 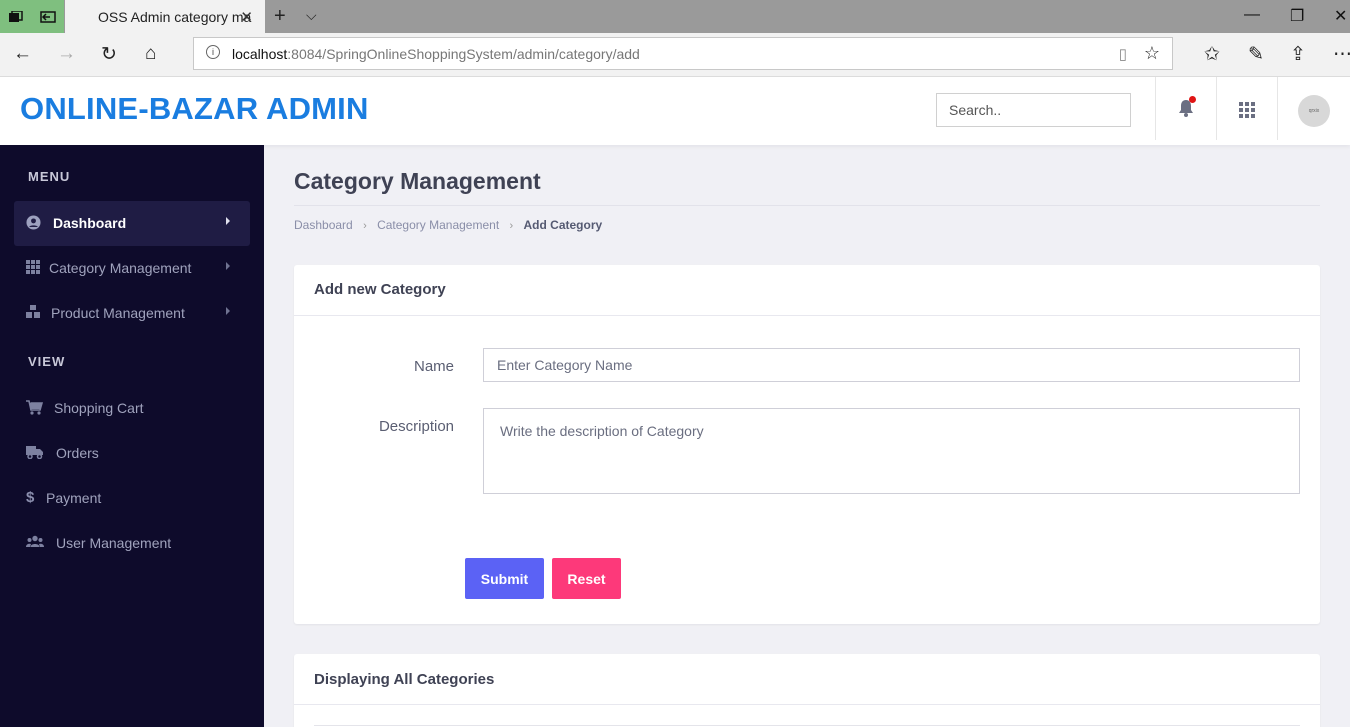 I want to click on notification-dot, so click(x=1192, y=99).